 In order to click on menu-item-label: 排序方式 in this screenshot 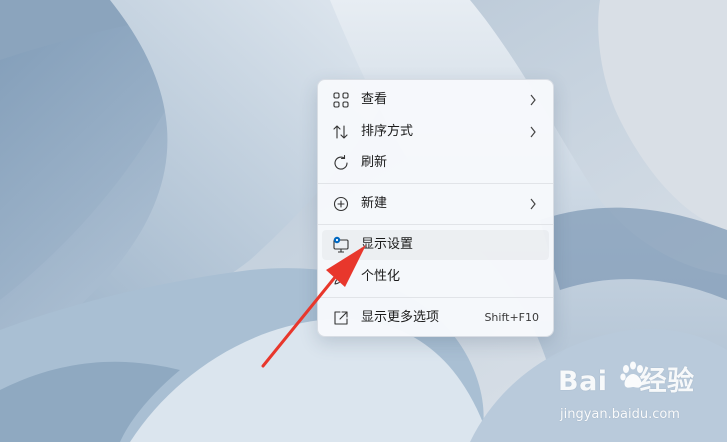, I will do `click(387, 131)`.